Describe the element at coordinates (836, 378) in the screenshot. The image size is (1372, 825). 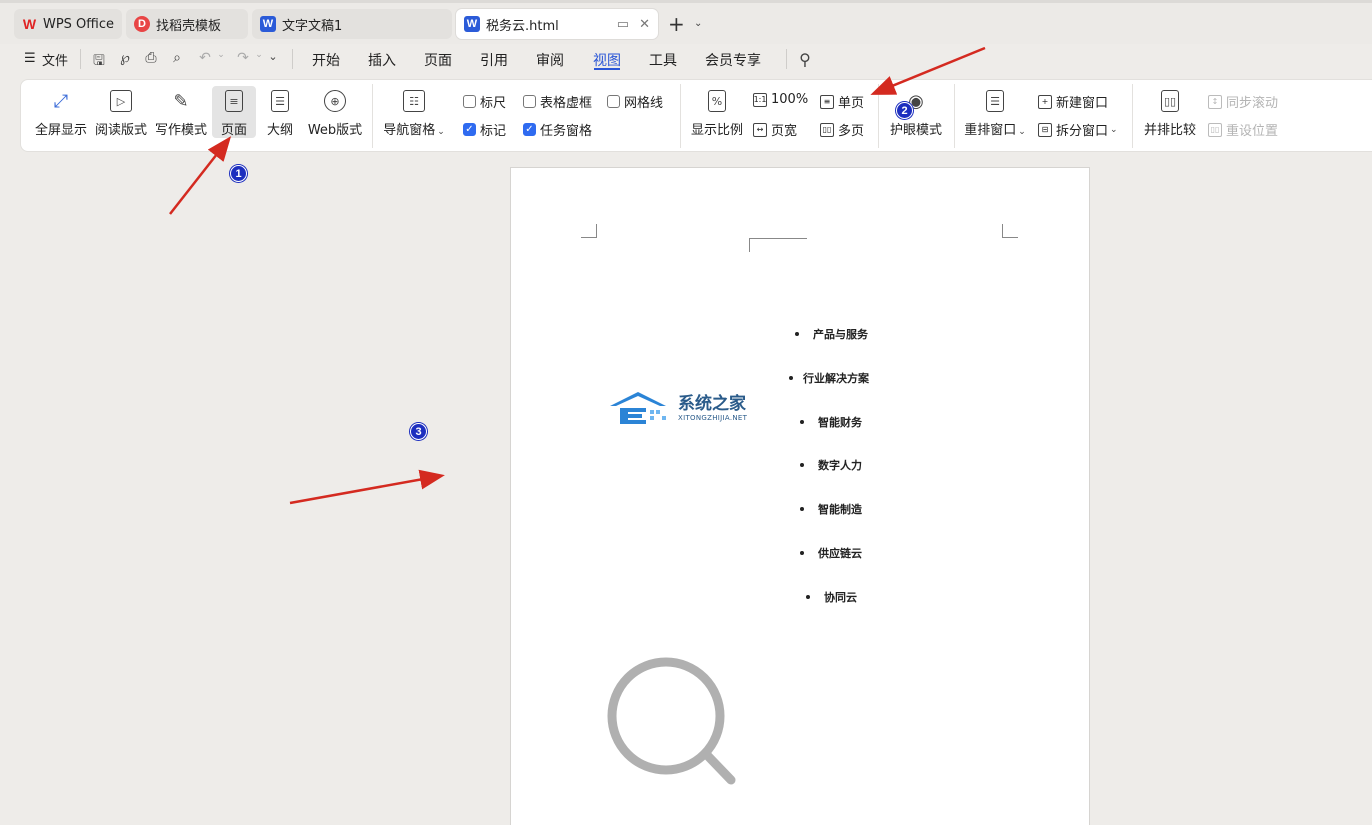
I see `list-item-text: 行业解决方案` at that location.